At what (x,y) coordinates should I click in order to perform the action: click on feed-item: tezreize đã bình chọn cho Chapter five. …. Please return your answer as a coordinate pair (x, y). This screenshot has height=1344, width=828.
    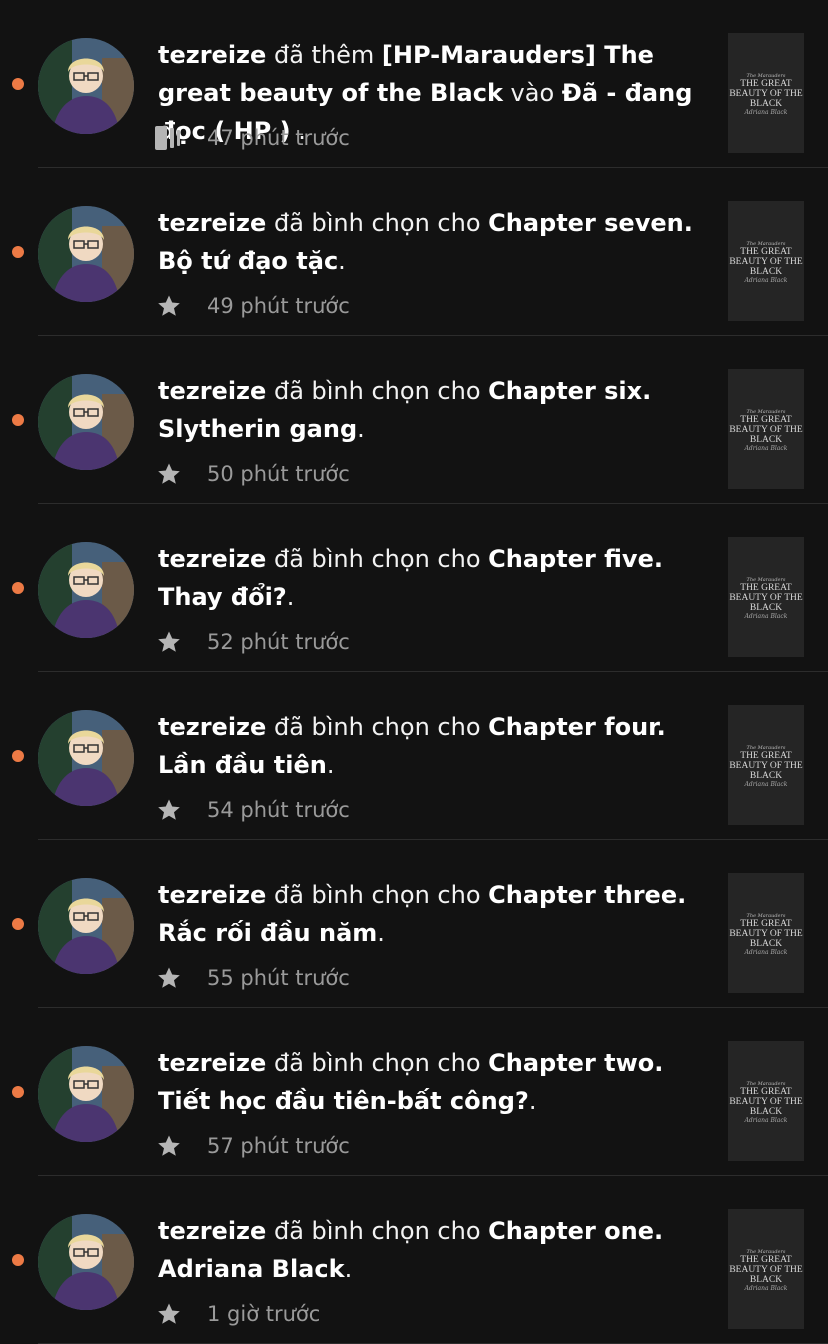
    Looking at the image, I should click on (414, 588).